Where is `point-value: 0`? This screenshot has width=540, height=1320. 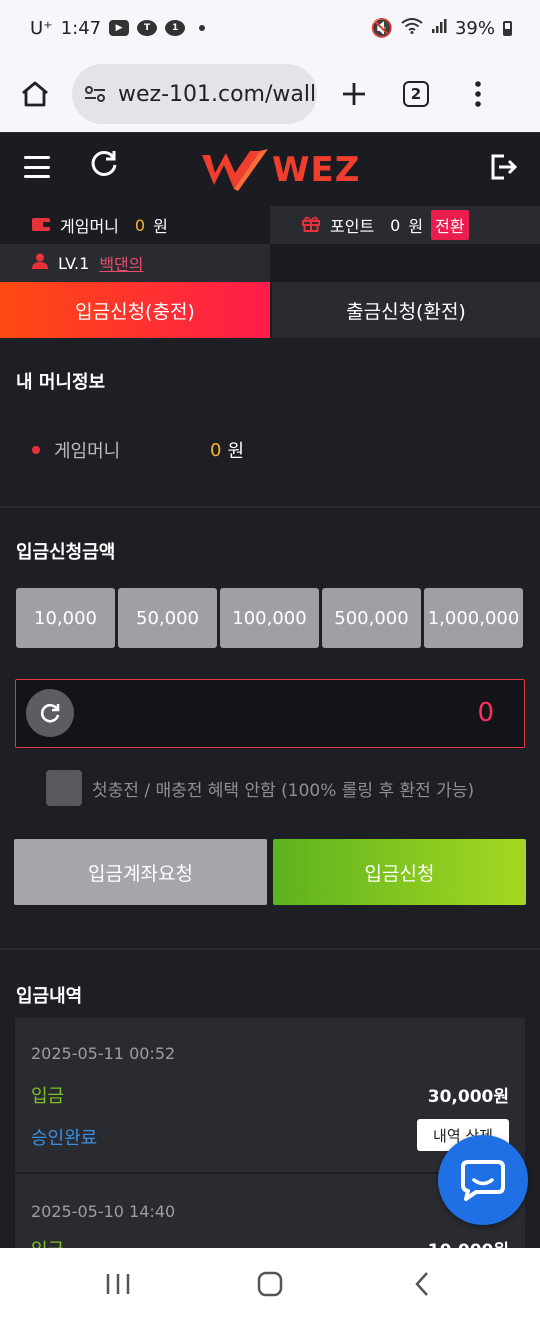
point-value: 0 is located at coordinates (395, 225).